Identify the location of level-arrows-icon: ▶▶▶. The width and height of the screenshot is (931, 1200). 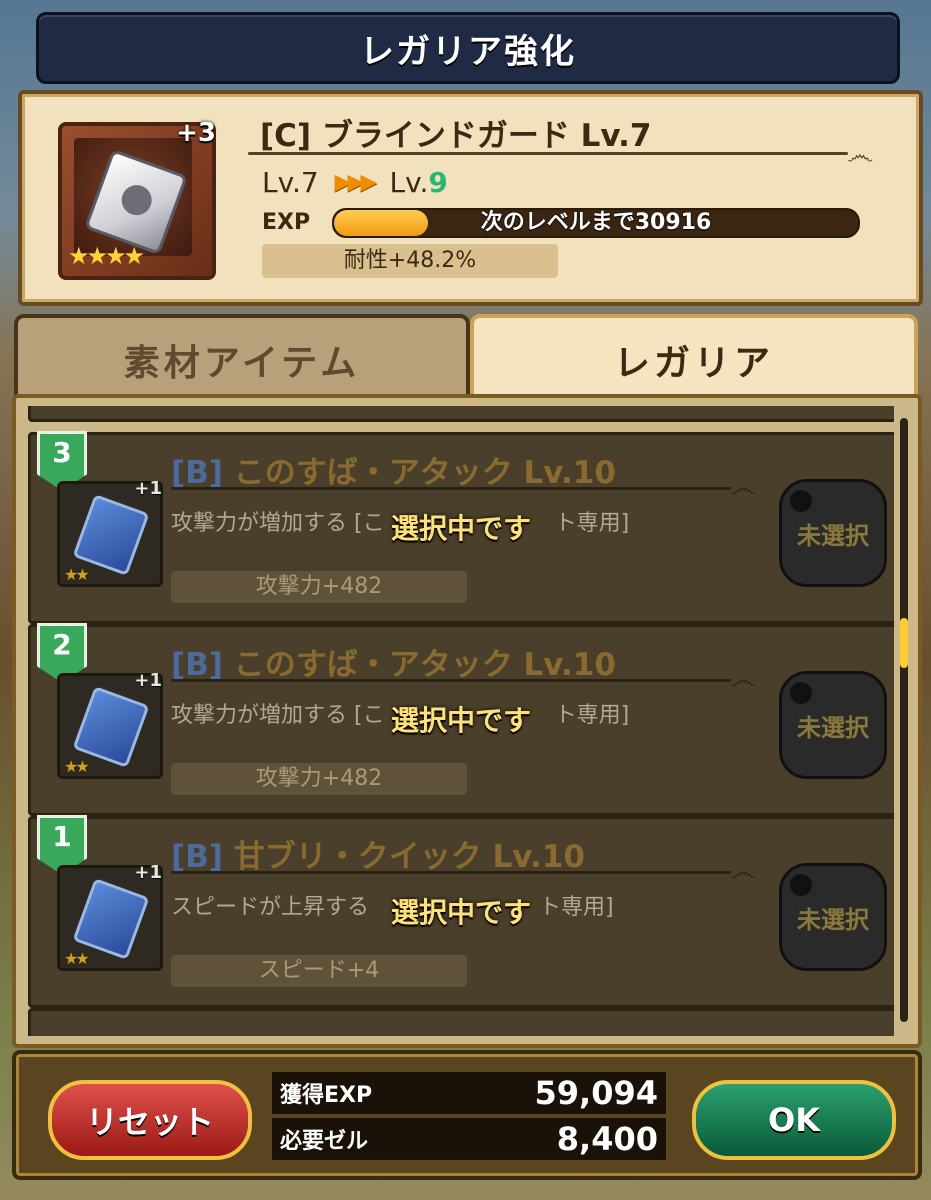
(356, 182).